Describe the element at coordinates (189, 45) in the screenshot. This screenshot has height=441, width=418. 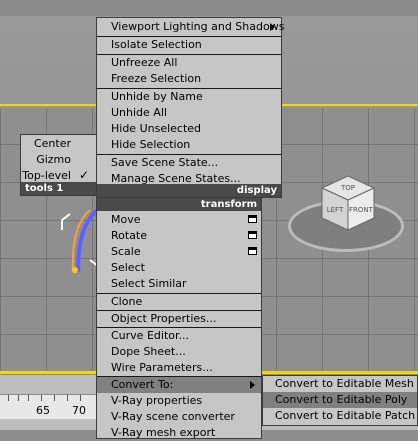
I see `menu-item-isolate-selection: Isolate Selection` at that location.